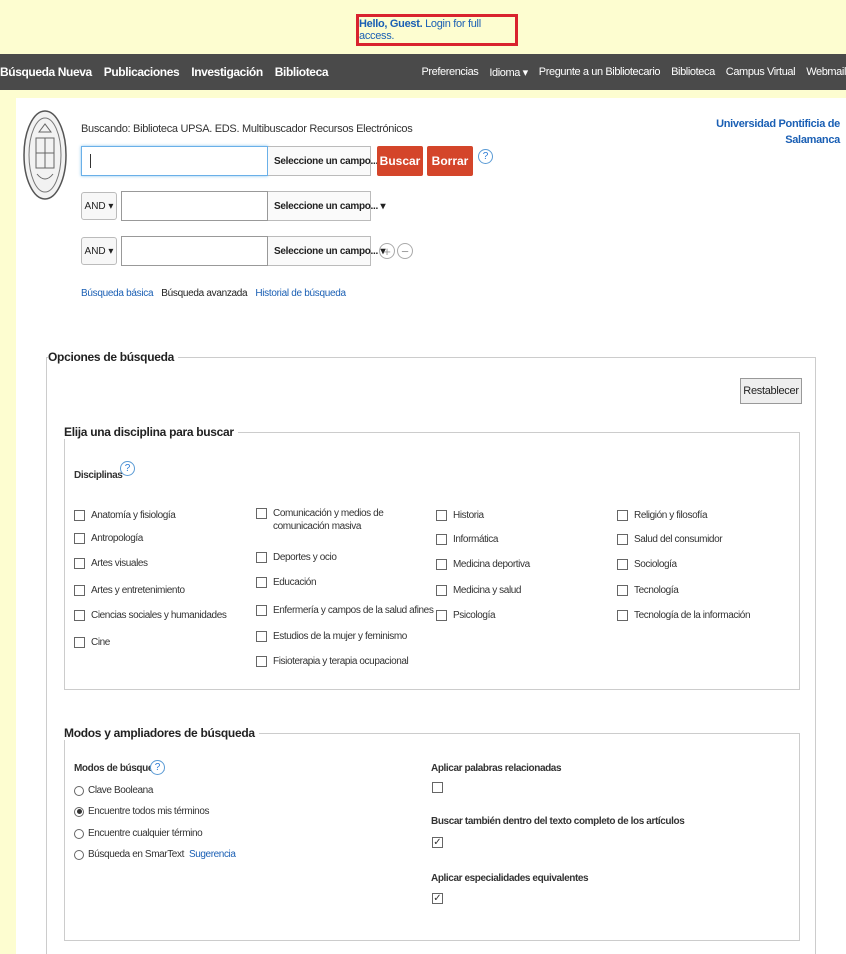  What do you see at coordinates (161, 733) in the screenshot?
I see `modes-title: Modos y ampliadores de búsqueda` at bounding box center [161, 733].